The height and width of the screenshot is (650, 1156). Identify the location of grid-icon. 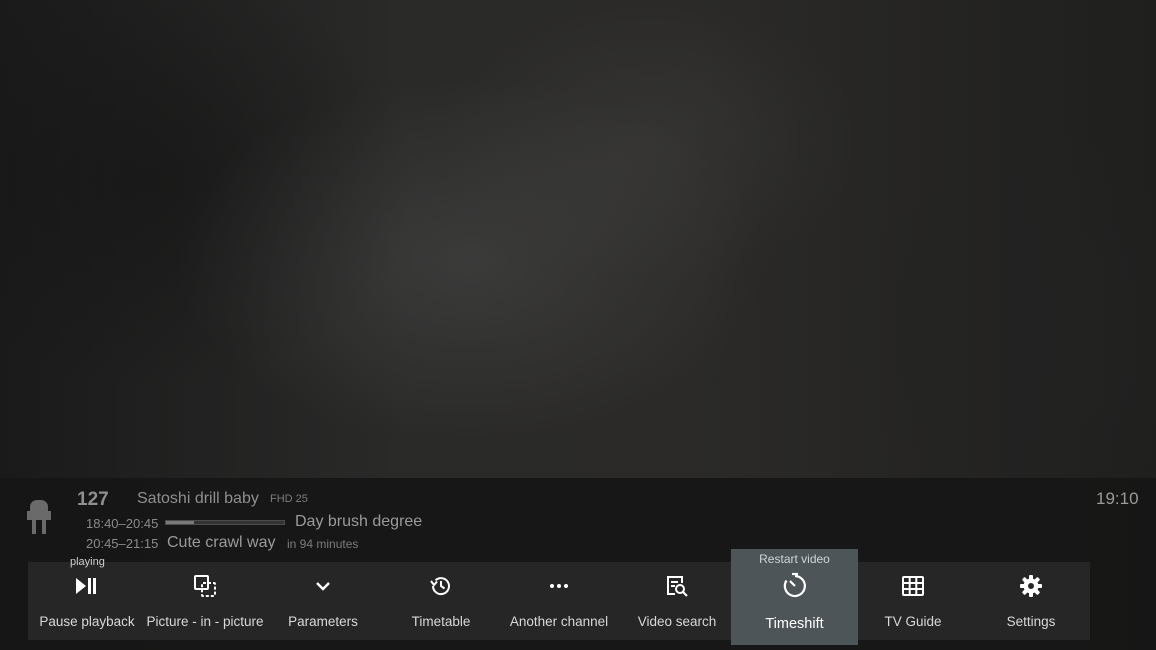
(913, 586).